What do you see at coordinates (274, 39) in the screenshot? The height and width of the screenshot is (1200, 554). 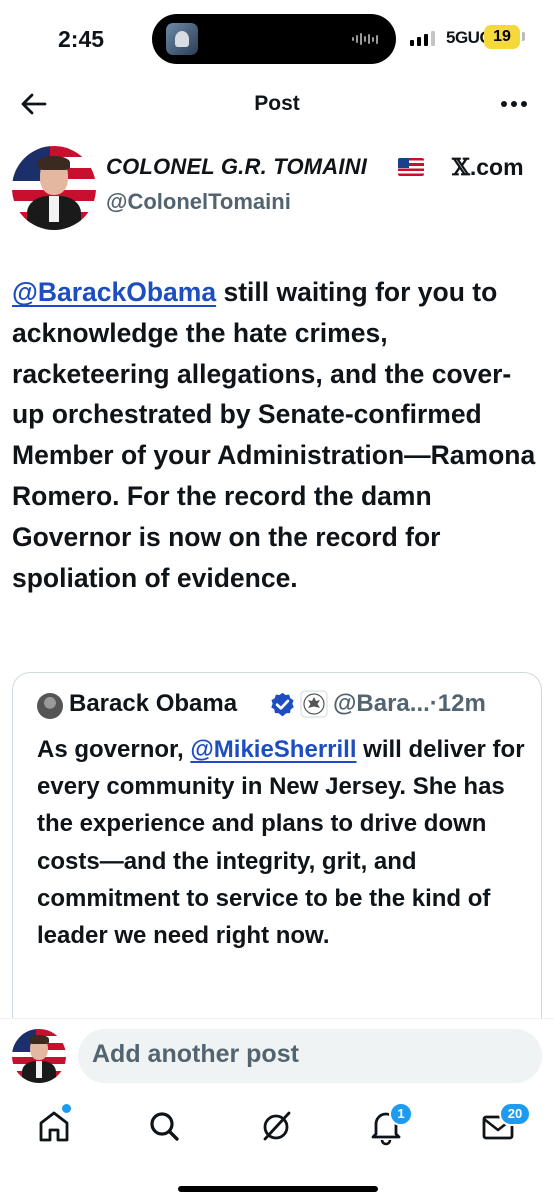 I see `dynamic-island` at bounding box center [274, 39].